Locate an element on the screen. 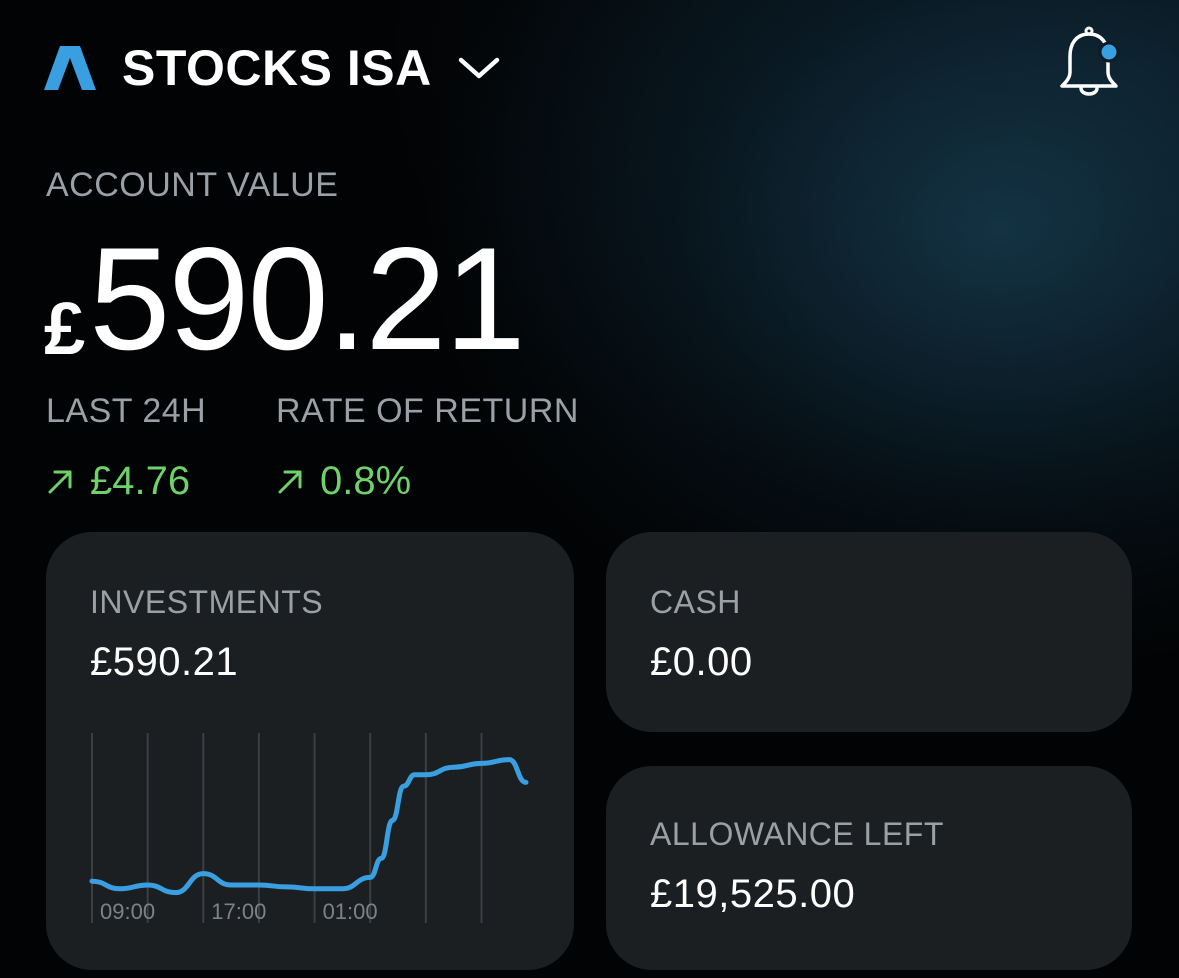 This screenshot has width=1179, height=978. investments-chart: 09:00 17:00 01:00 is located at coordinates (309, 828).